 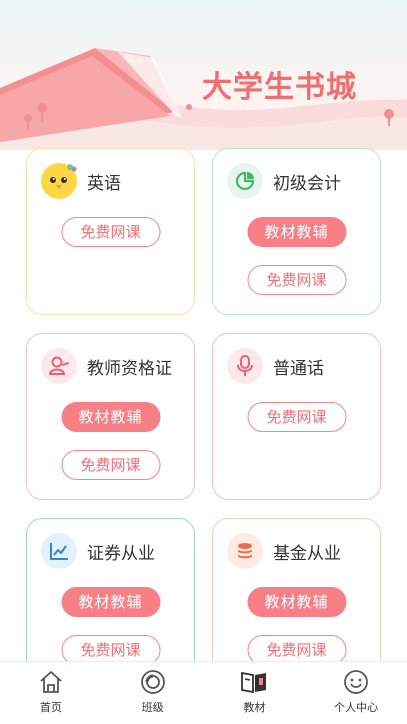 I want to click on card-junior-accounting: 初级会计 教材教辅 免费网课, so click(x=296, y=231).